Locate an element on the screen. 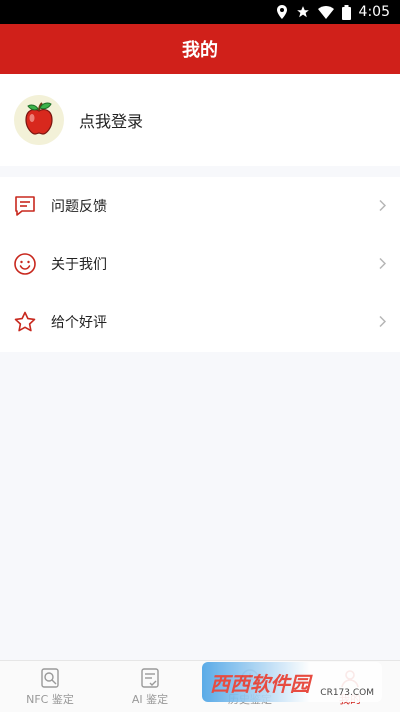 The image size is (400, 712). watermark-logo: 西西软件园 CR173.COM is located at coordinates (292, 682).